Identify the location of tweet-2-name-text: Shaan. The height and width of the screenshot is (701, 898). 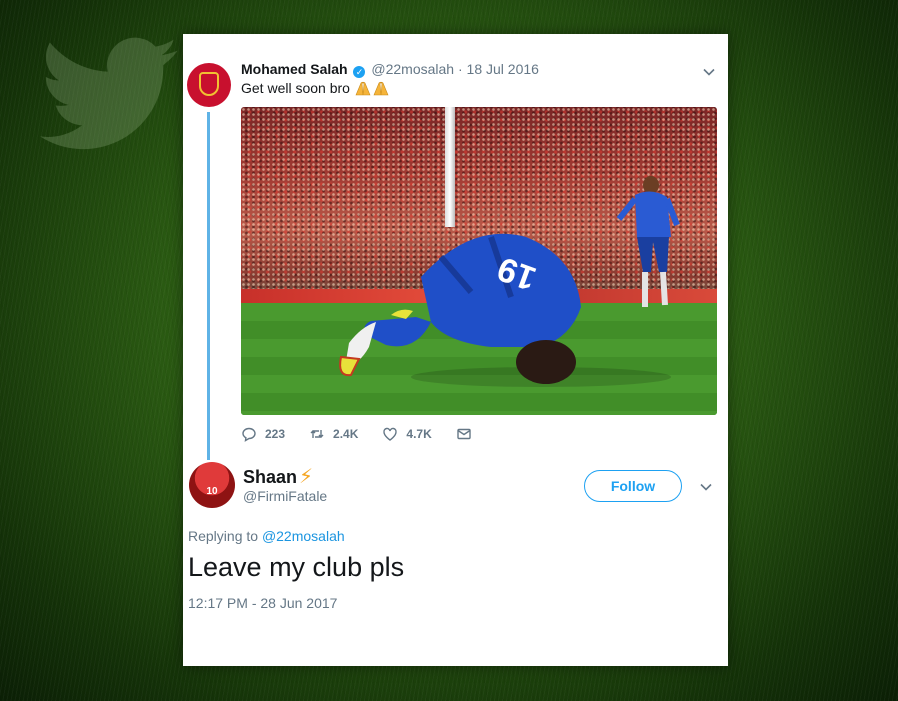
(270, 477).